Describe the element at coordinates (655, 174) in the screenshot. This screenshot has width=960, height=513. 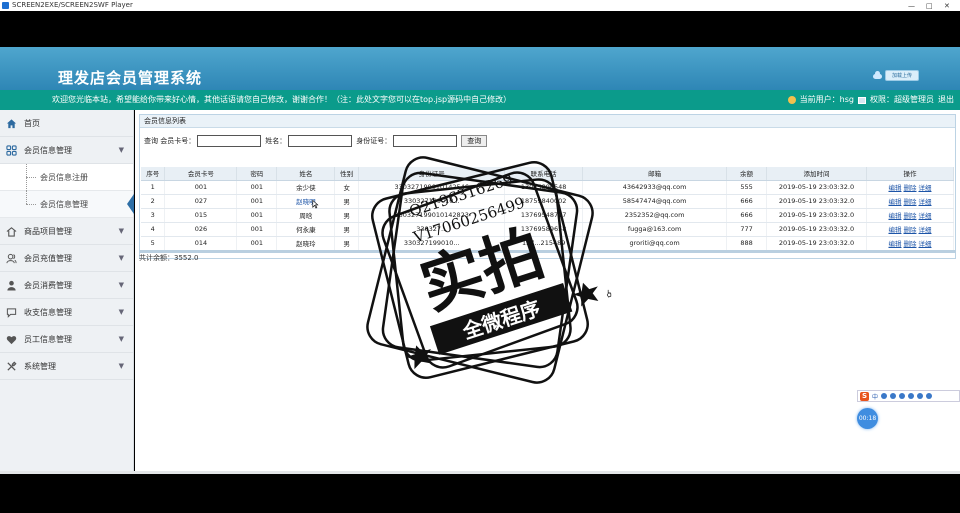
I see `column-header: 邮箱` at that location.